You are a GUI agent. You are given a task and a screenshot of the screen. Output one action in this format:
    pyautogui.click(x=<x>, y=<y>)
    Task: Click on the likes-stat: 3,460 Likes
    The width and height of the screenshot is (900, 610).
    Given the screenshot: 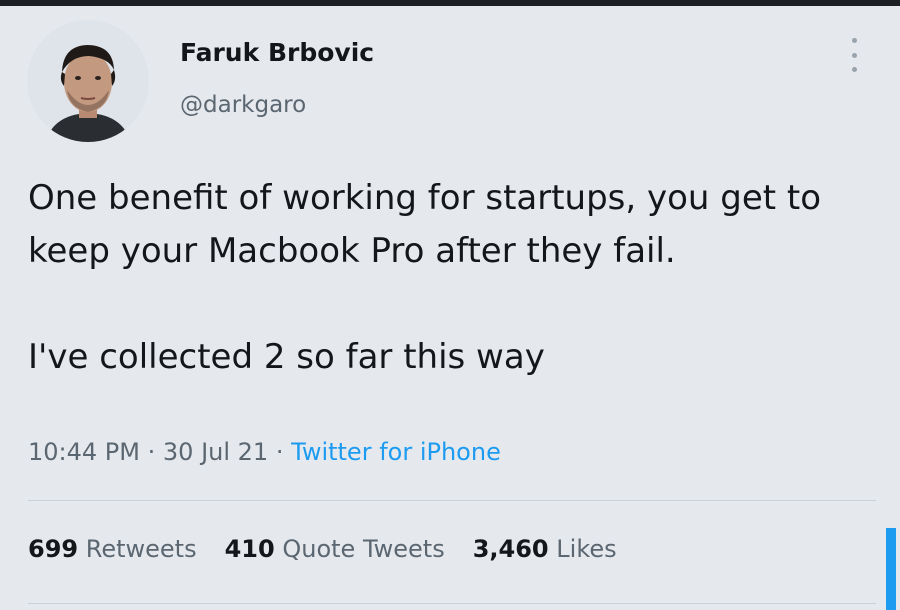 What is the action you would take?
    pyautogui.click(x=545, y=549)
    